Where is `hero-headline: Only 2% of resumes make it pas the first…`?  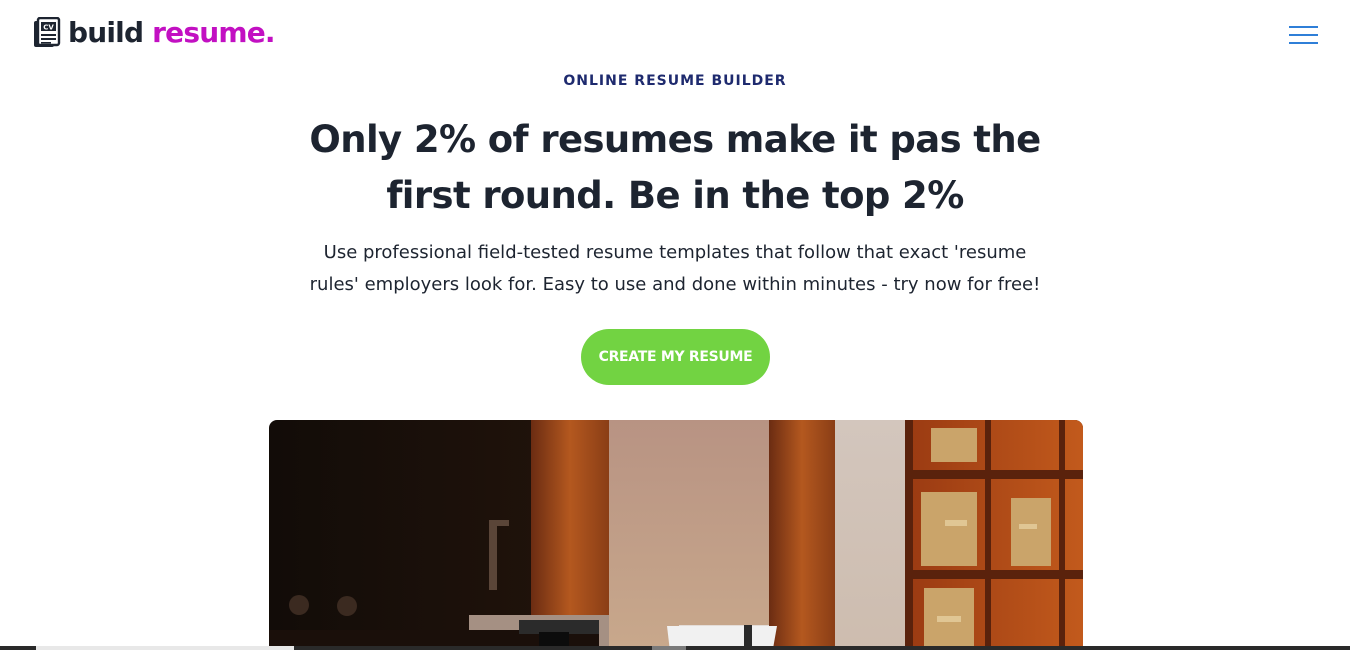
hero-headline: Only 2% of resumes make it pas the first… is located at coordinates (675, 168).